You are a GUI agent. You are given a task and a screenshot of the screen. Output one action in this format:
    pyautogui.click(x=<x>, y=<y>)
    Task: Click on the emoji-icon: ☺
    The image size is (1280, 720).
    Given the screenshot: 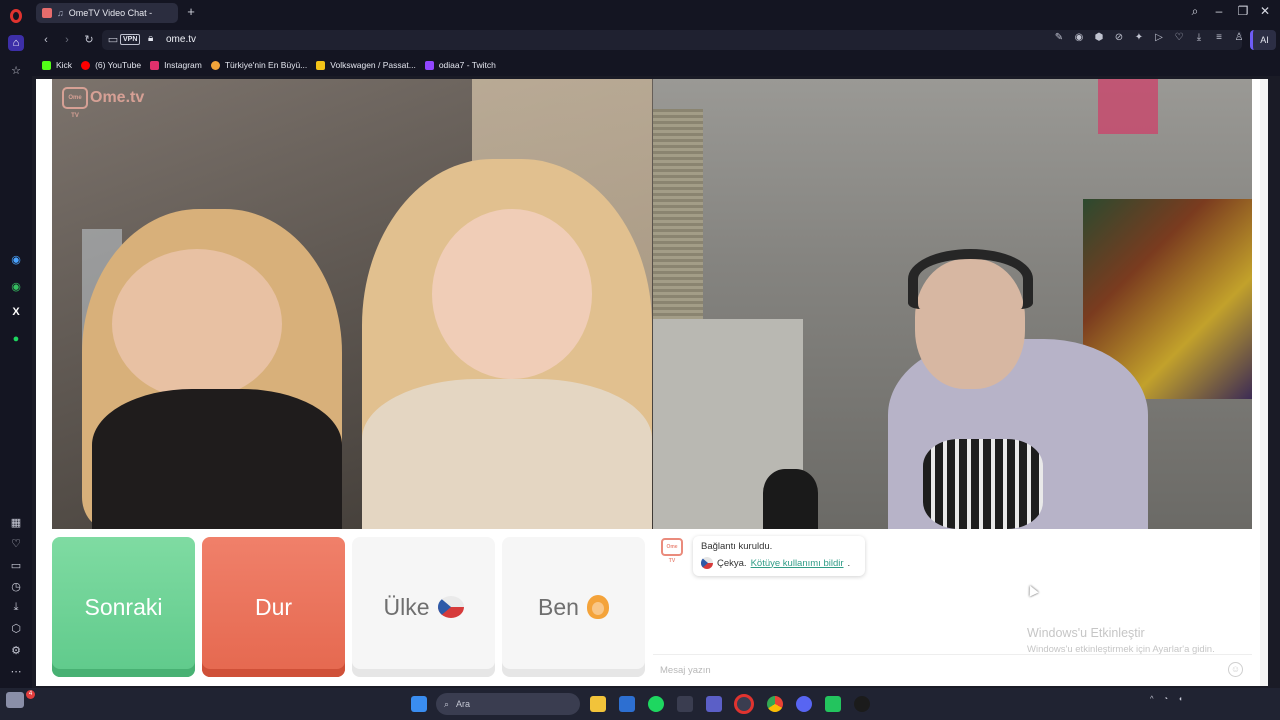 What is the action you would take?
    pyautogui.click(x=1235, y=669)
    